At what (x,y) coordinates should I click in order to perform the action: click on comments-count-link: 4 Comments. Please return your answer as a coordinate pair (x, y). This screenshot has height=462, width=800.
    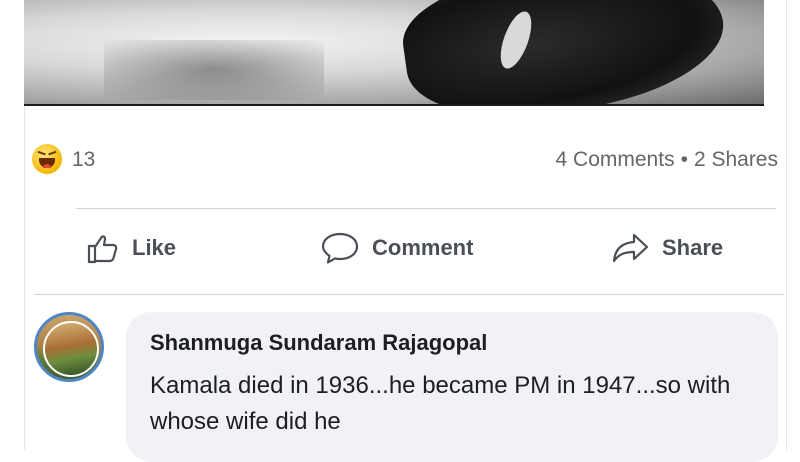
    Looking at the image, I should click on (615, 160).